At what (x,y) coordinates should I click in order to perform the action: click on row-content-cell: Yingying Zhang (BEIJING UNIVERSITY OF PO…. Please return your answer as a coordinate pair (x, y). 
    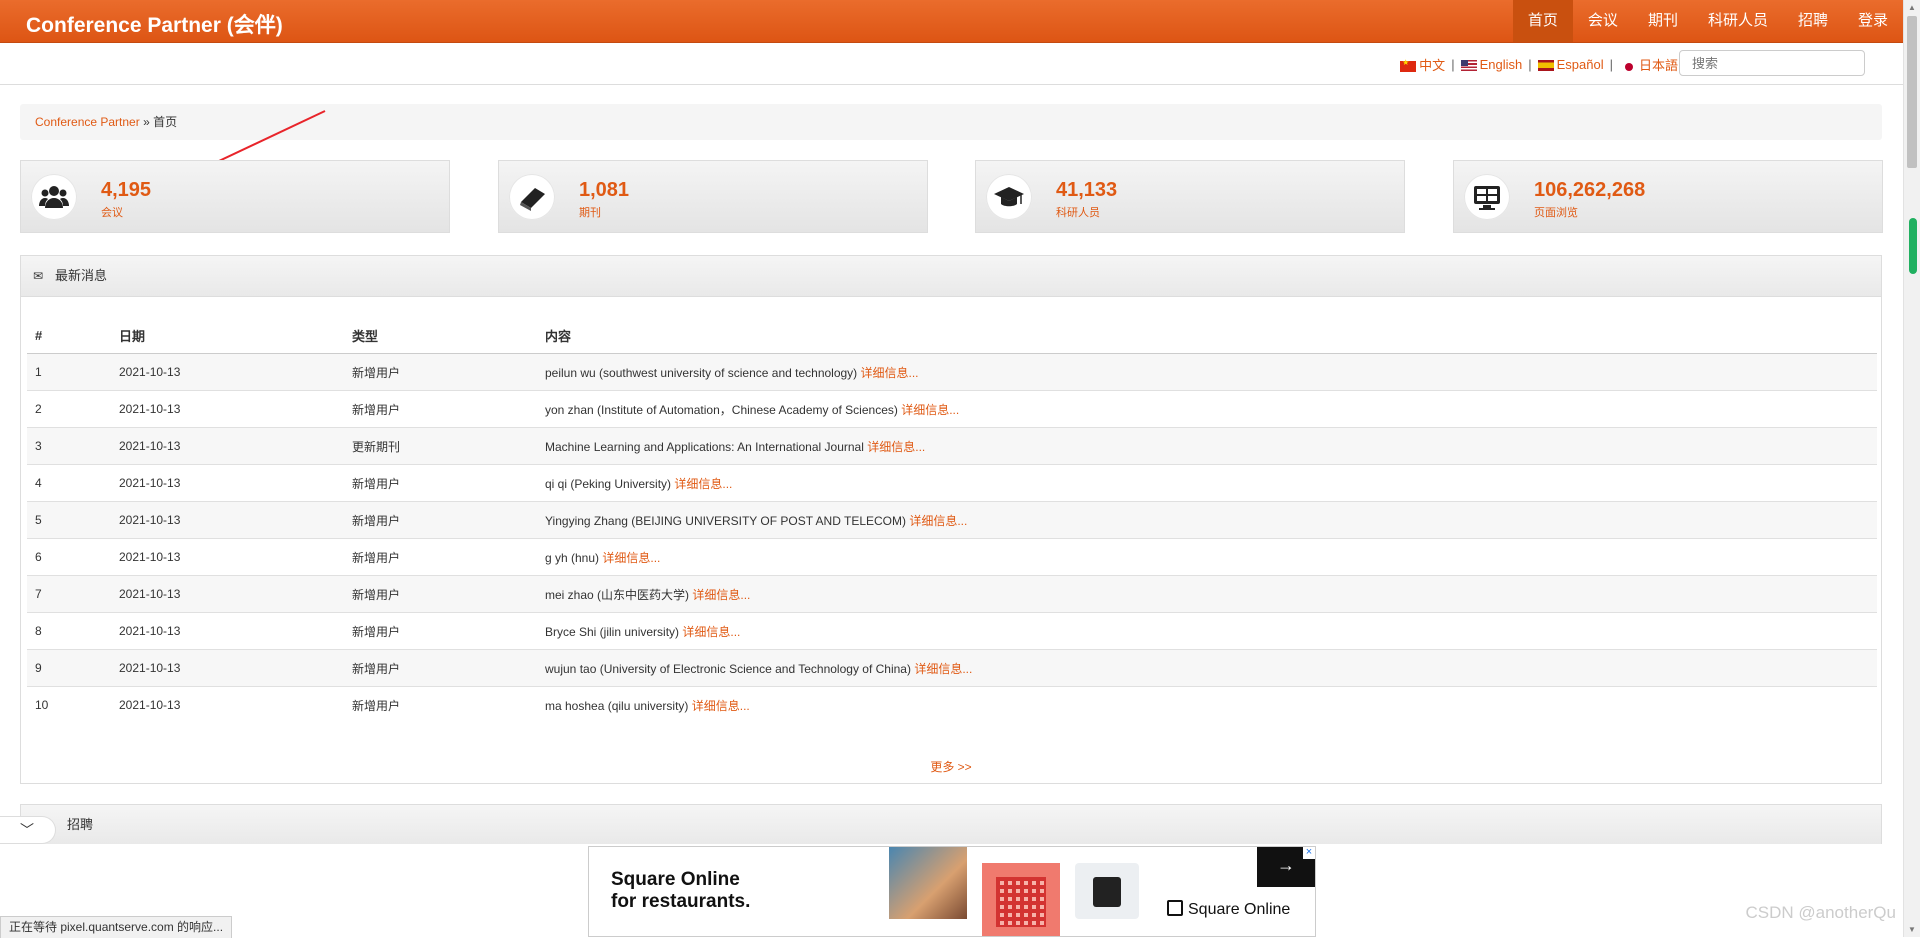
    Looking at the image, I should click on (1207, 520).